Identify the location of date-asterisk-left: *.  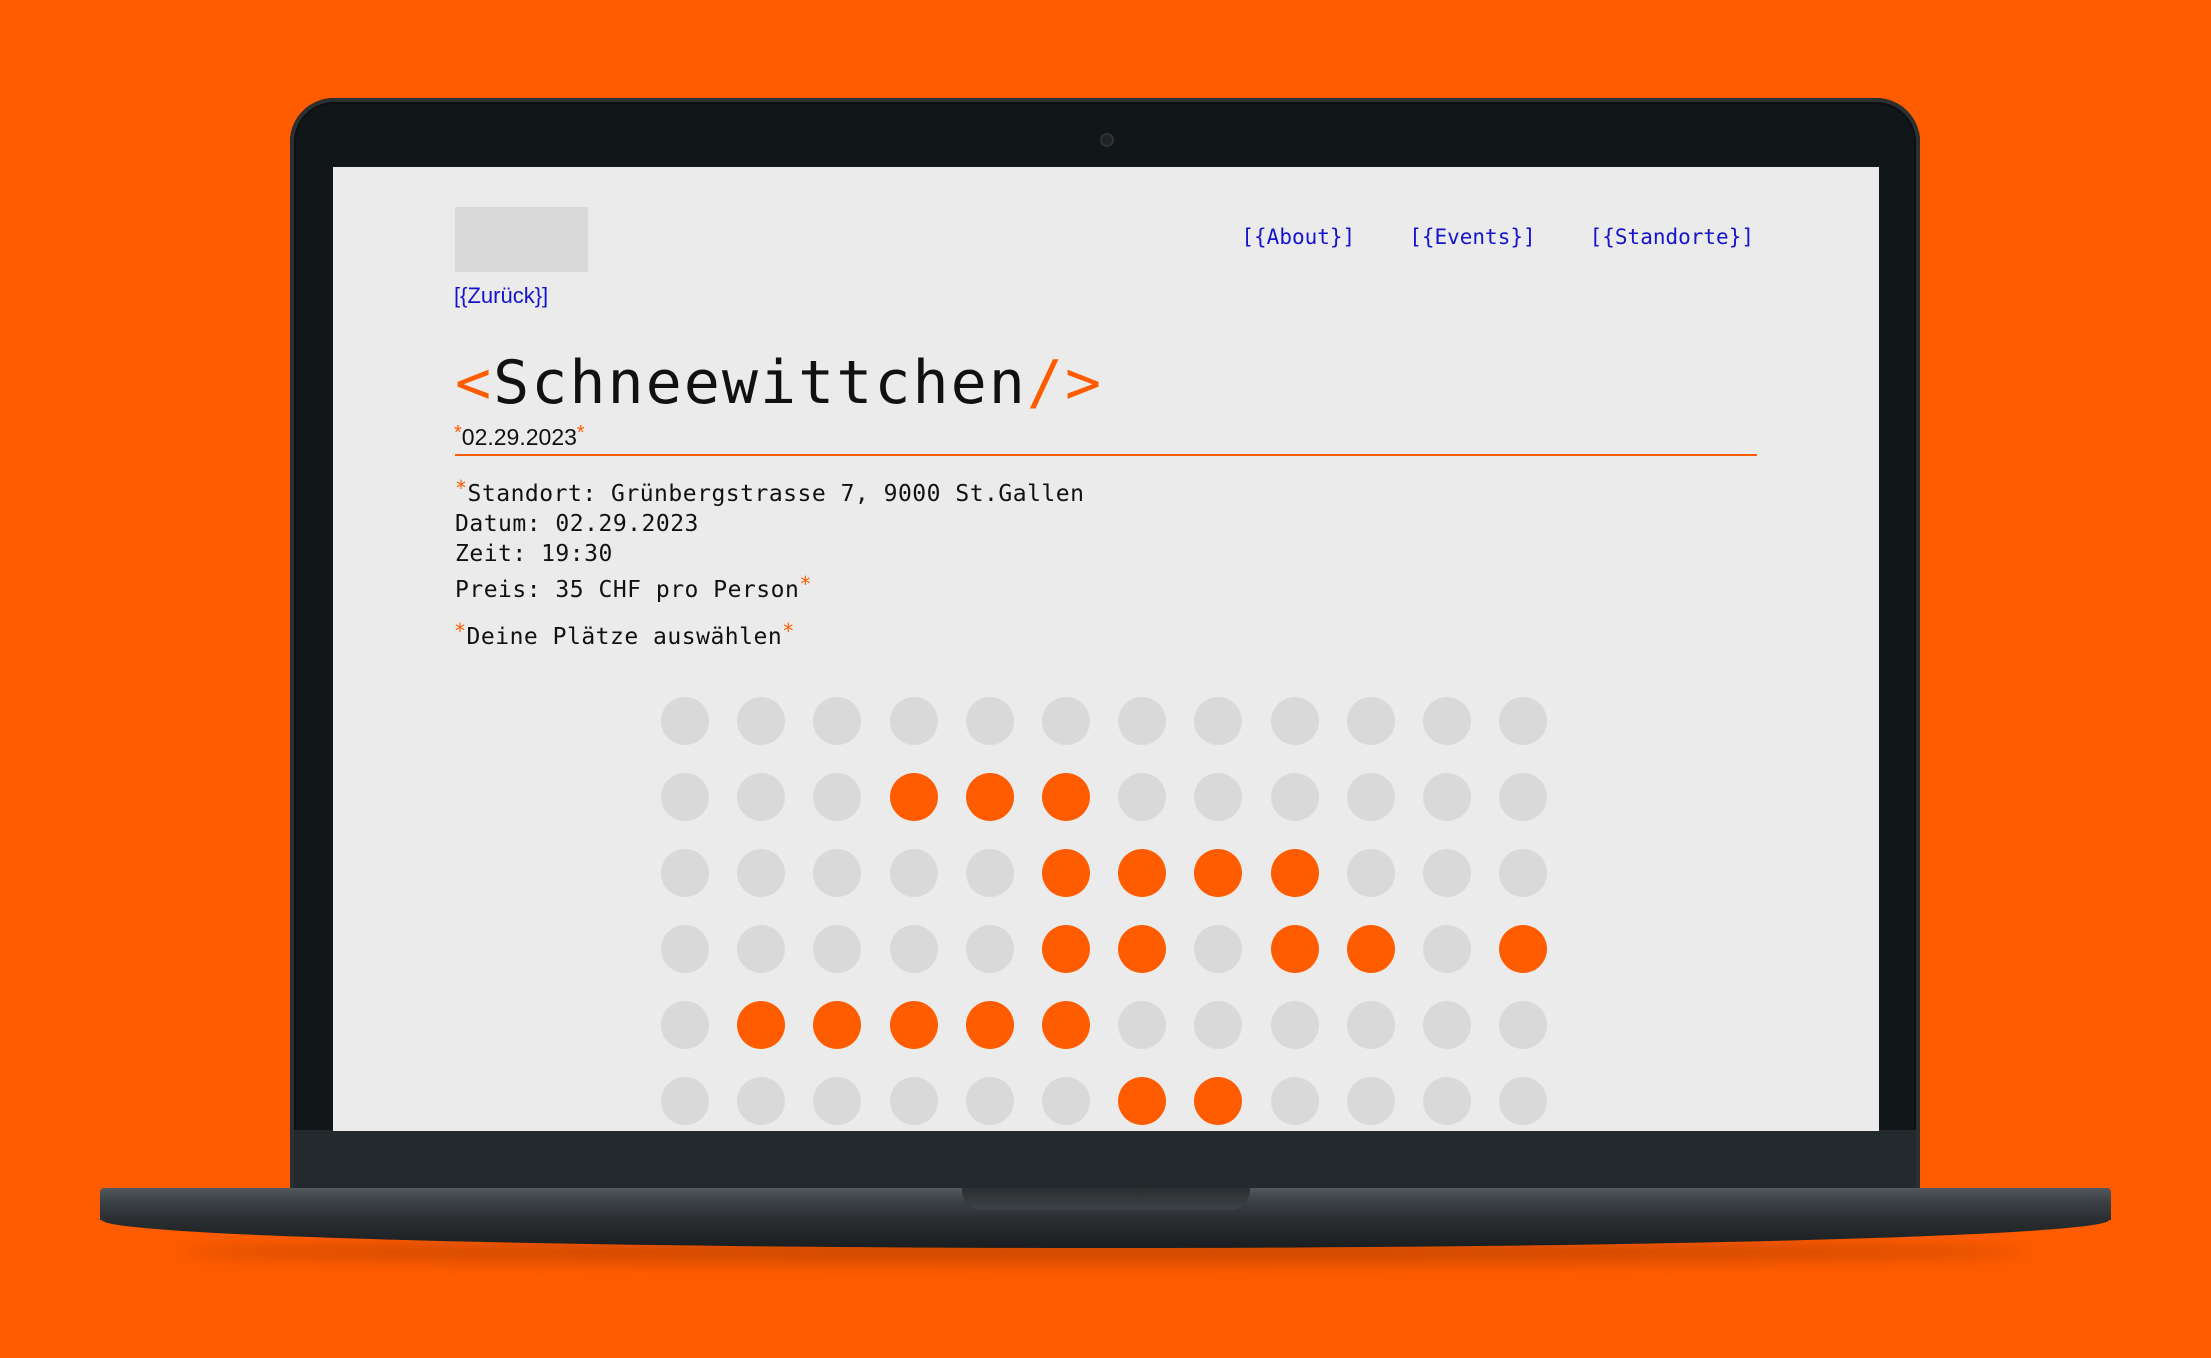
(458, 433).